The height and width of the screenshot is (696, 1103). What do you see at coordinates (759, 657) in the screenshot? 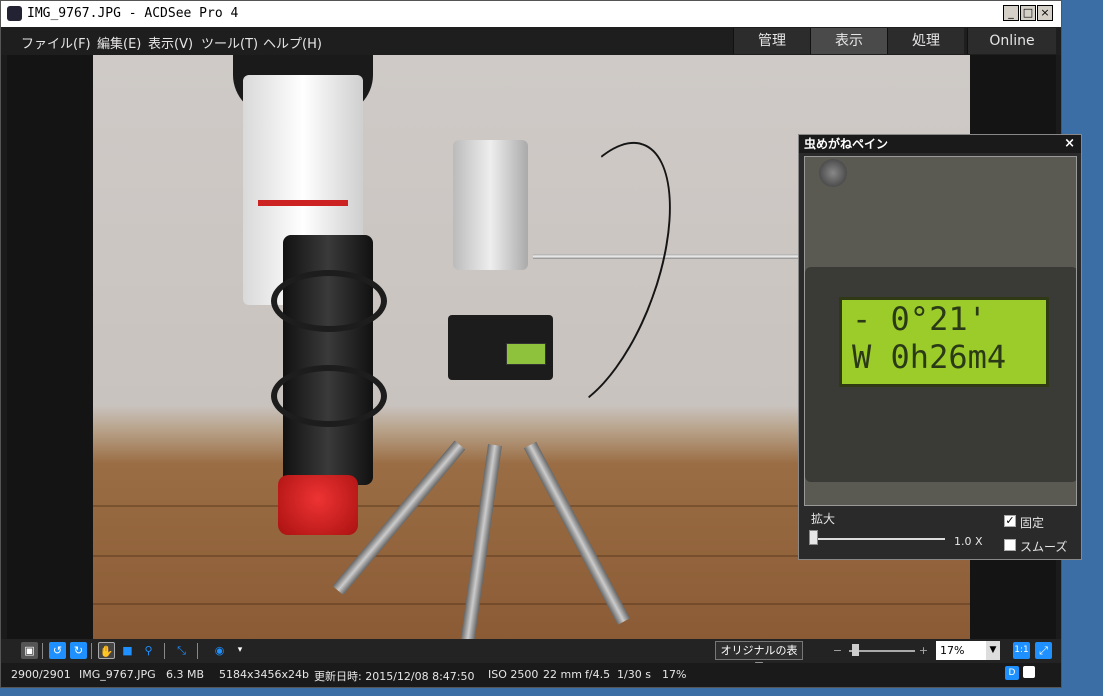
I see `show-original-button: オリジナルの表示` at bounding box center [759, 657].